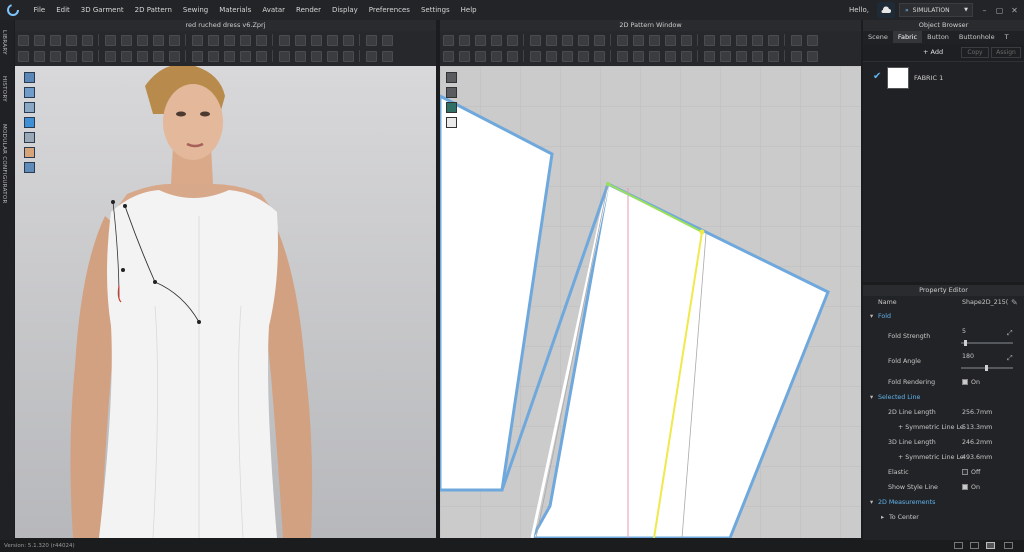 This screenshot has width=1024, height=552. Describe the element at coordinates (990, 545) in the screenshot. I see `layout-dual-icon` at that location.